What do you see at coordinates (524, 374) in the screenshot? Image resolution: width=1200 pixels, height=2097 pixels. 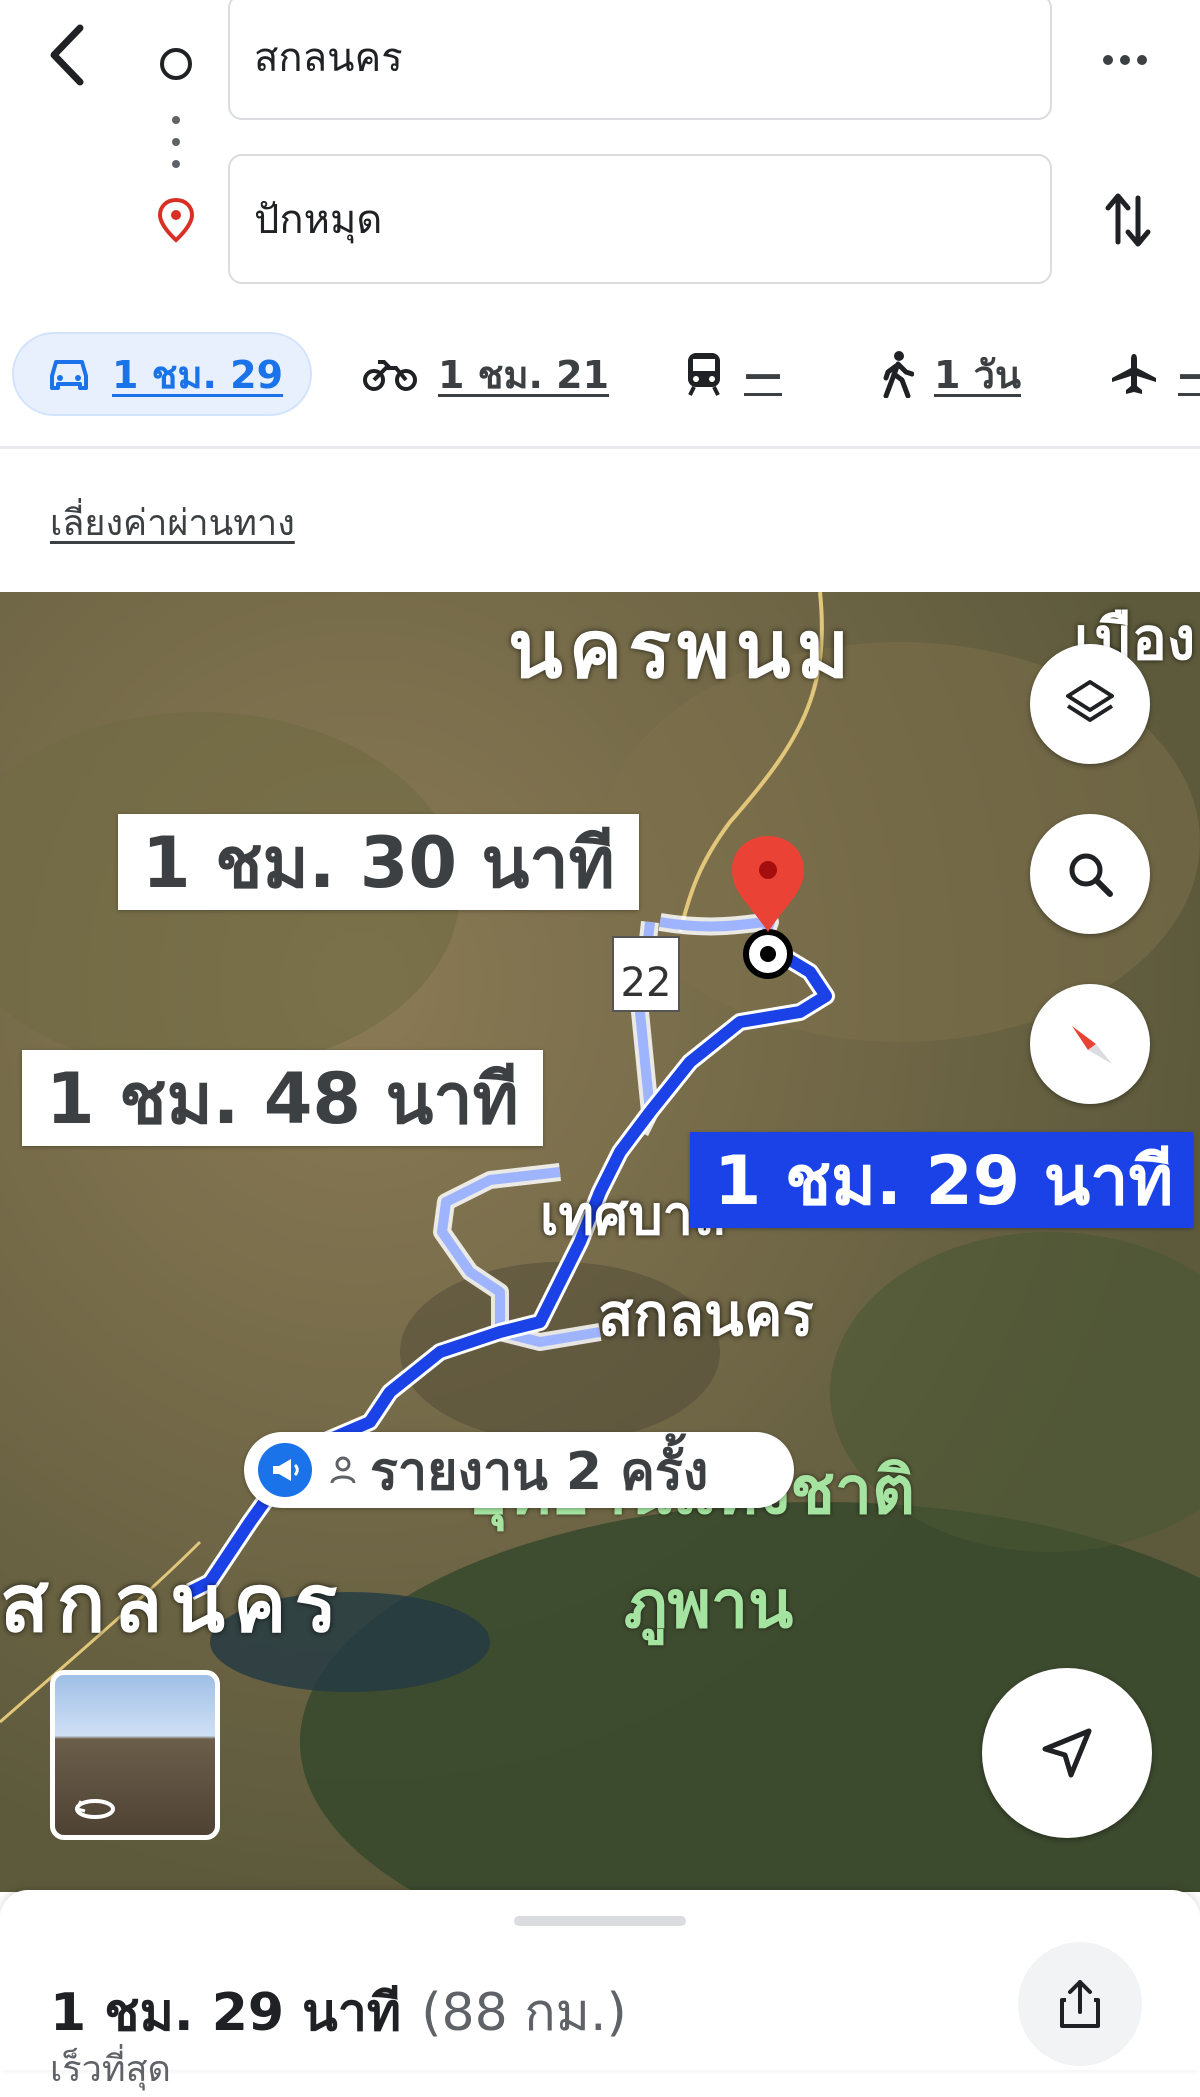 I see `mode-motorbike-duration: 1 ชม. 21` at bounding box center [524, 374].